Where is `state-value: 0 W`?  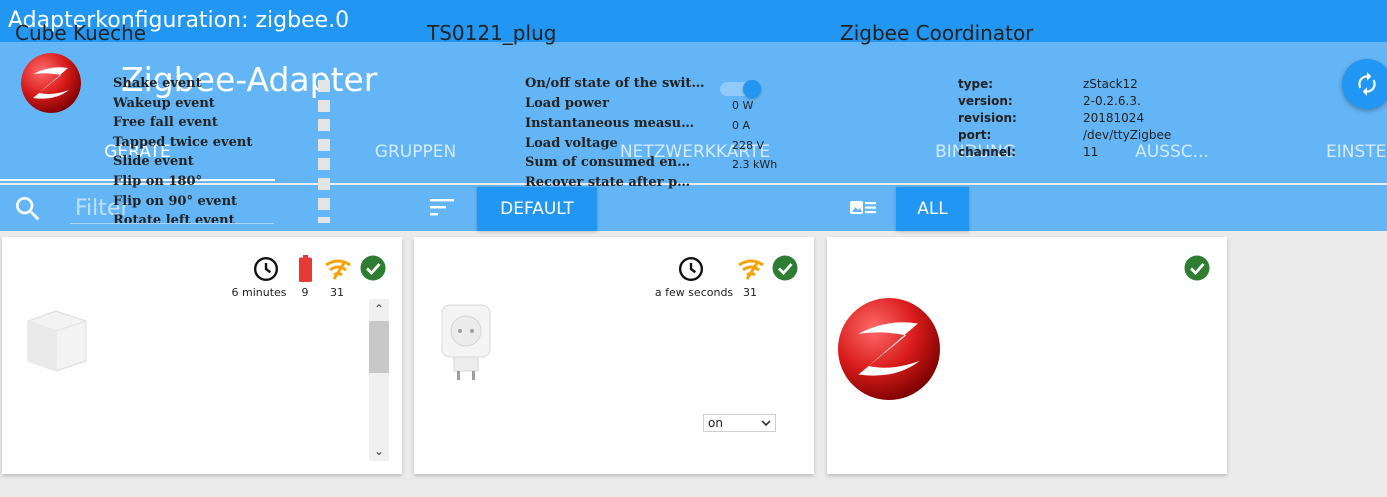 state-value: 0 W is located at coordinates (743, 105).